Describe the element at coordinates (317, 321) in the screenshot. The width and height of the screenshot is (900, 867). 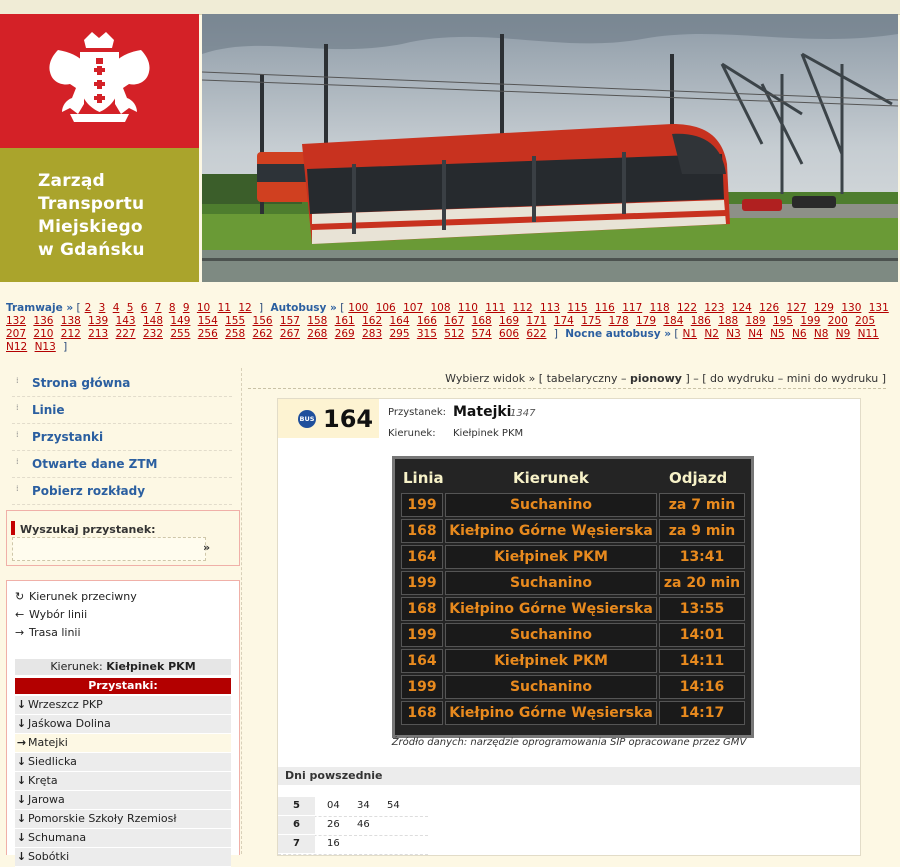
I see `bus-line-link: 158` at that location.